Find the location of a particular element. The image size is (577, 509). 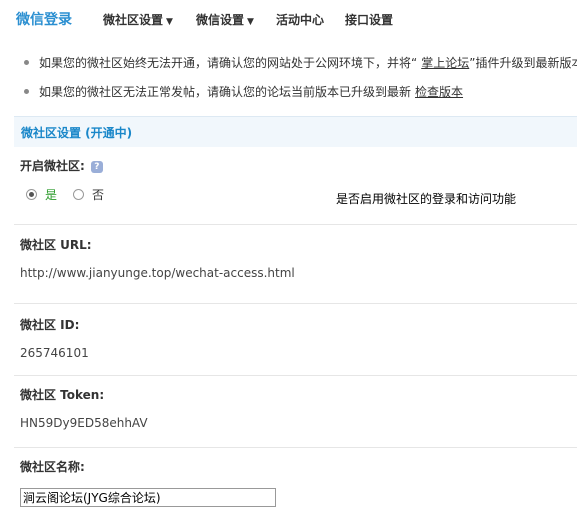

enable-yes-radio: 是 is located at coordinates (41, 194).